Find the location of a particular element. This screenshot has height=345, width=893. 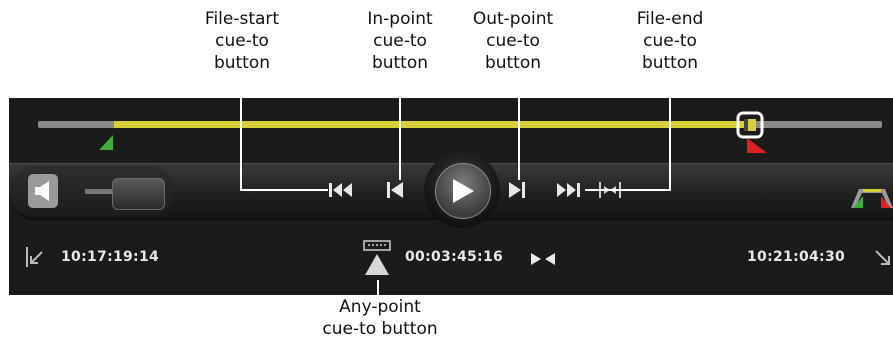

start-timecode: 10:17:19:14 is located at coordinates (110, 257).